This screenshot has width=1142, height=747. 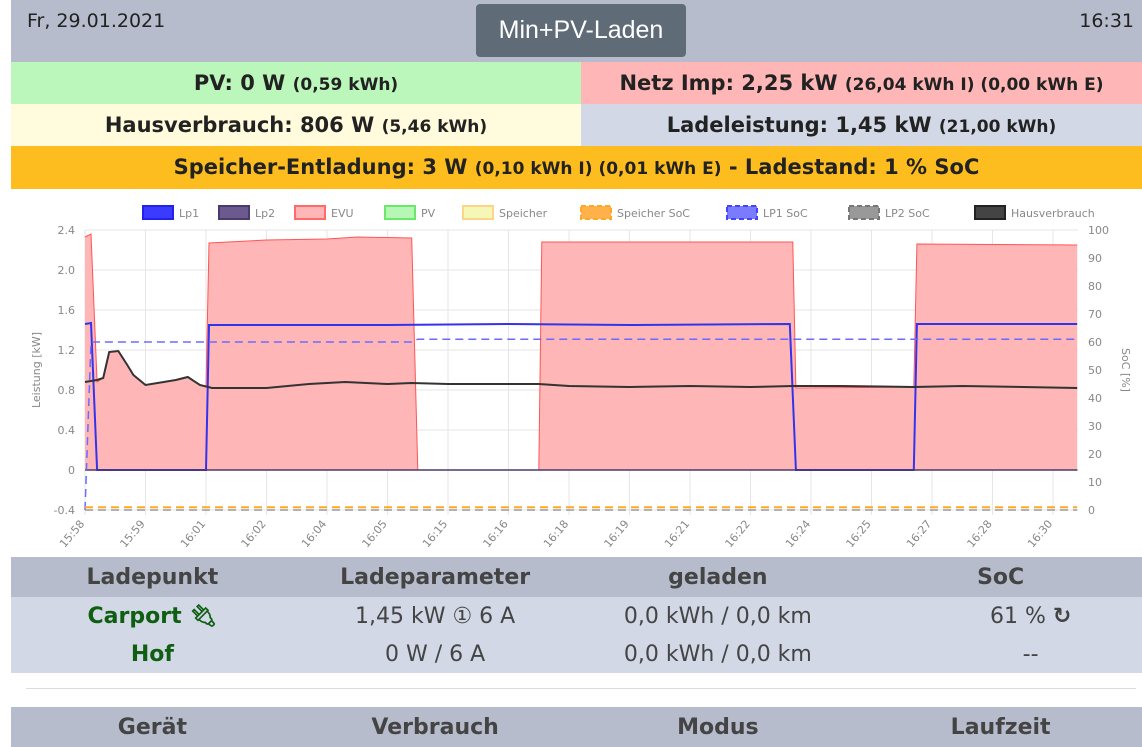 What do you see at coordinates (239, 125) in the screenshot?
I see `house-value: Hausverbrauch: 806 W` at bounding box center [239, 125].